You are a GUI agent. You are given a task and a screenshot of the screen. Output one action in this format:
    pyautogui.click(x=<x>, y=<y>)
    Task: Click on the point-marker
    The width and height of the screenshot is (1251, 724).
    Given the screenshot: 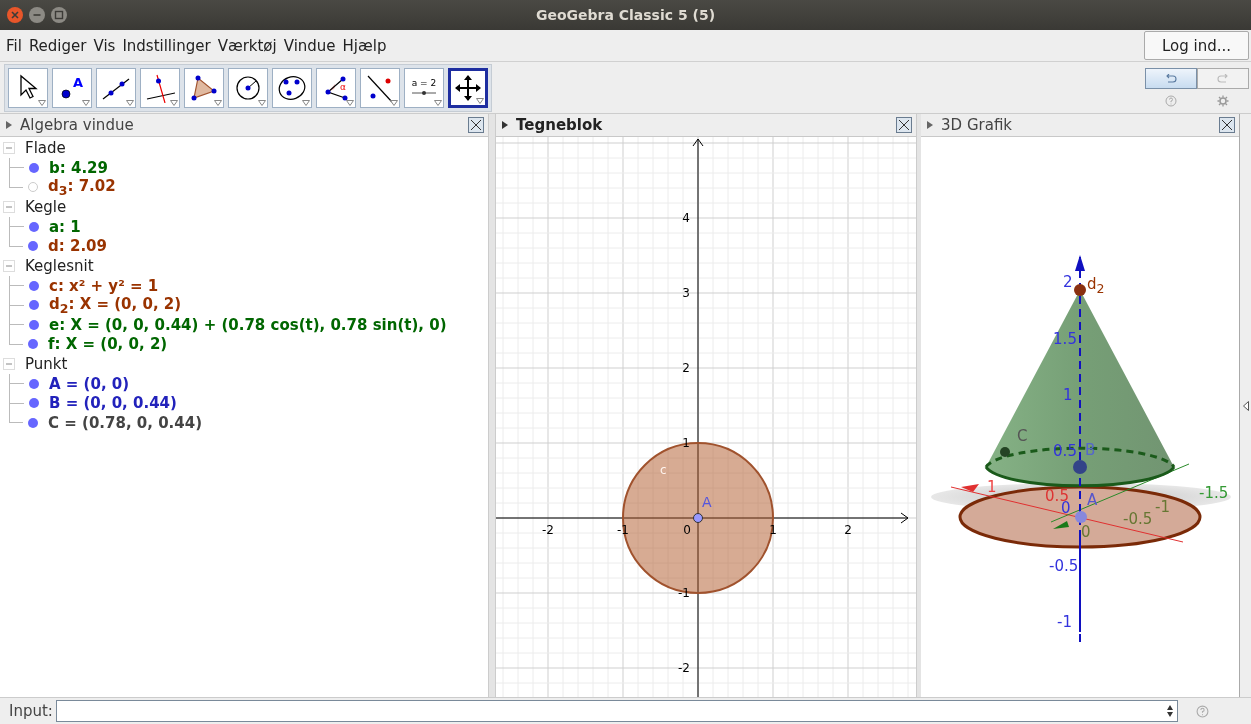 What is the action you would take?
    pyautogui.click(x=698, y=518)
    